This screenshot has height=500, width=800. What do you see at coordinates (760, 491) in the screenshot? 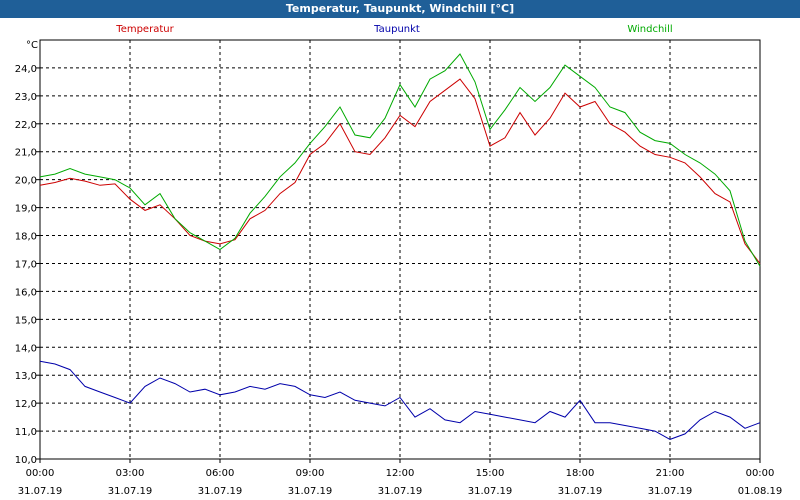
I see `x-tick-label-date: 01.08.19` at bounding box center [760, 491].